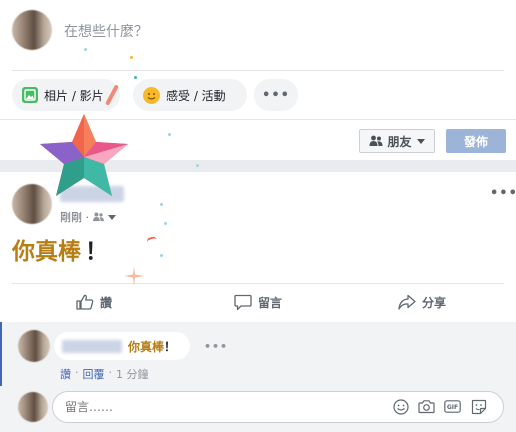 This screenshot has height=432, width=516. What do you see at coordinates (1, 354) in the screenshot?
I see `new-comment-indicator` at bounding box center [1, 354].